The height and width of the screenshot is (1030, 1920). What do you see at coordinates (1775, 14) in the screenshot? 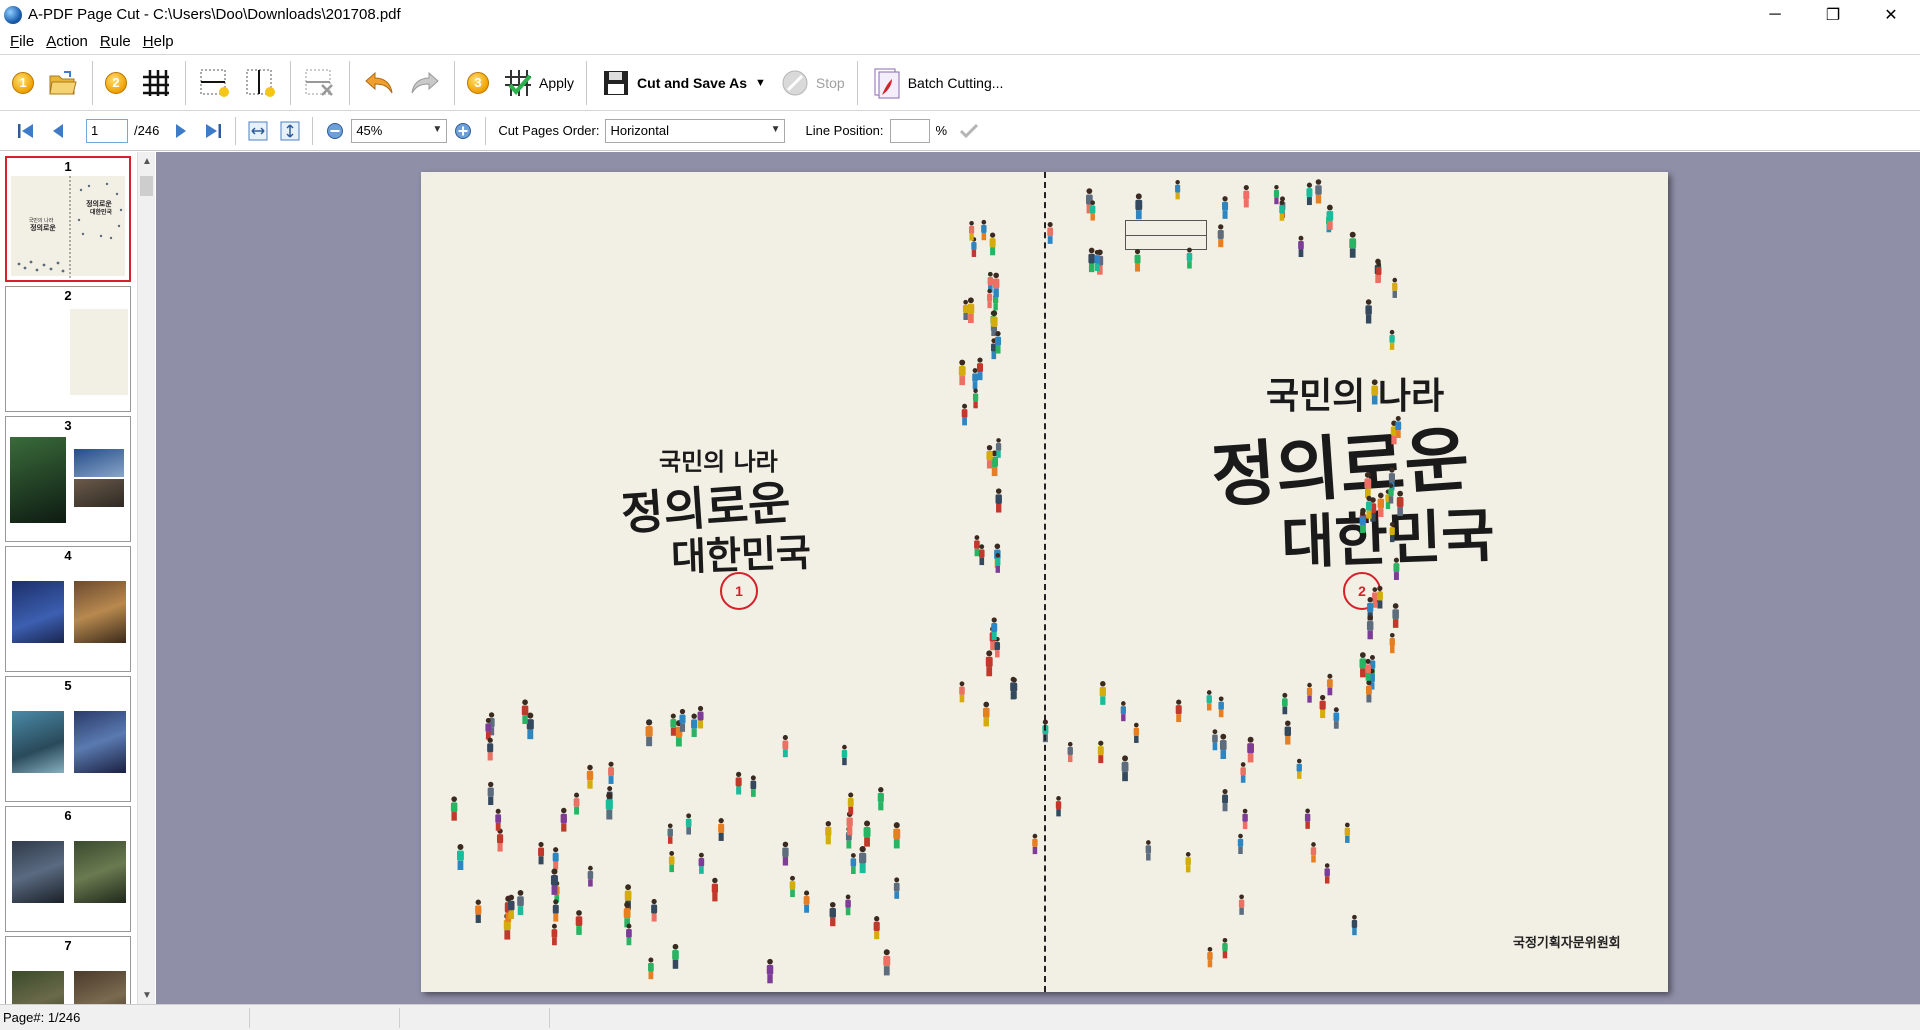
I see `minimize-button: ─` at bounding box center [1775, 14].